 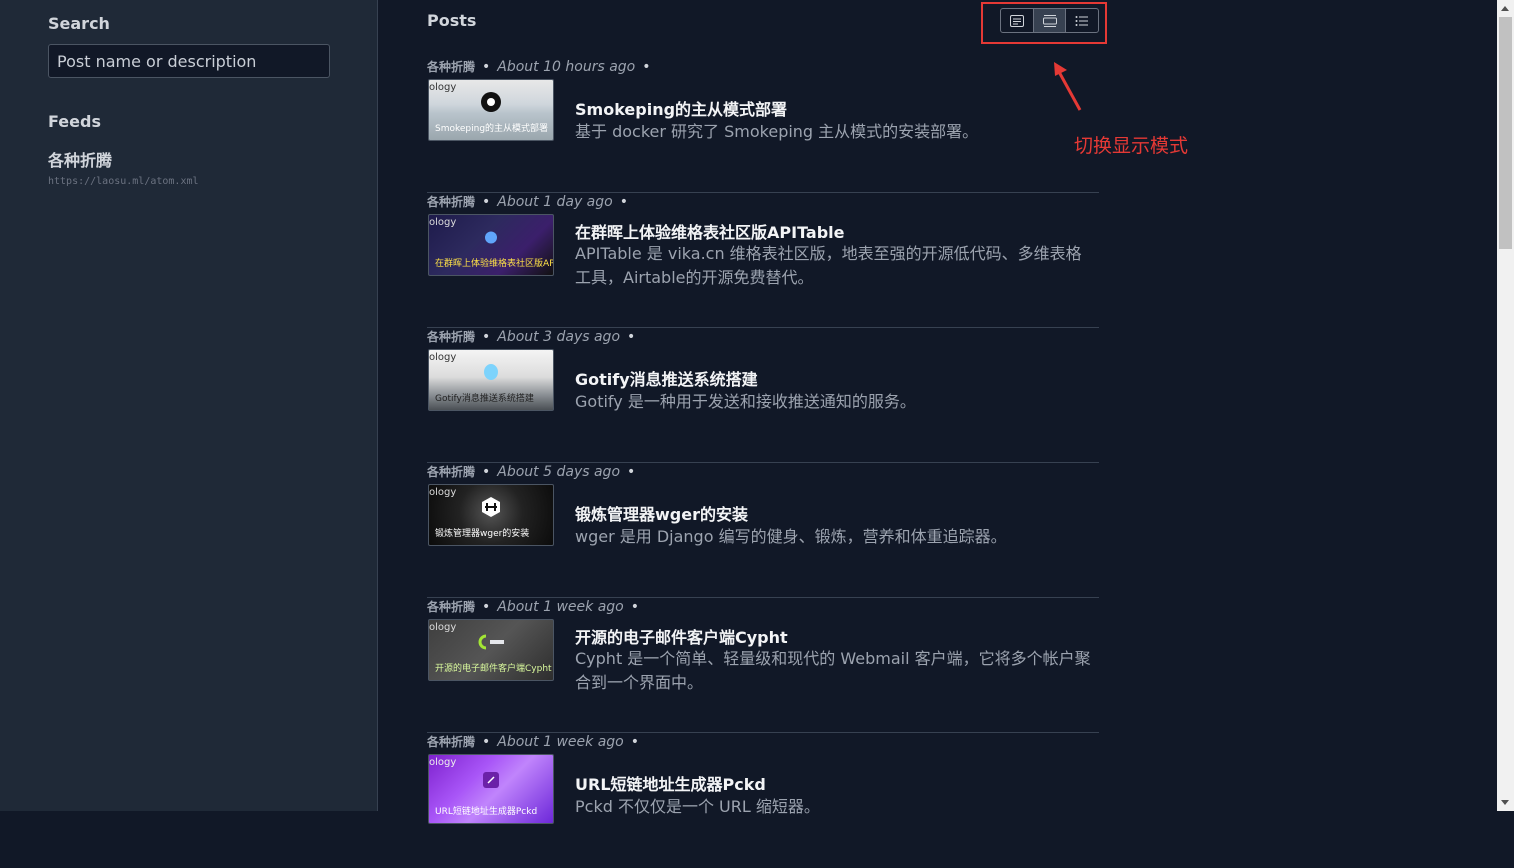 What do you see at coordinates (1505, 802) in the screenshot?
I see `scroll-down-icon` at bounding box center [1505, 802].